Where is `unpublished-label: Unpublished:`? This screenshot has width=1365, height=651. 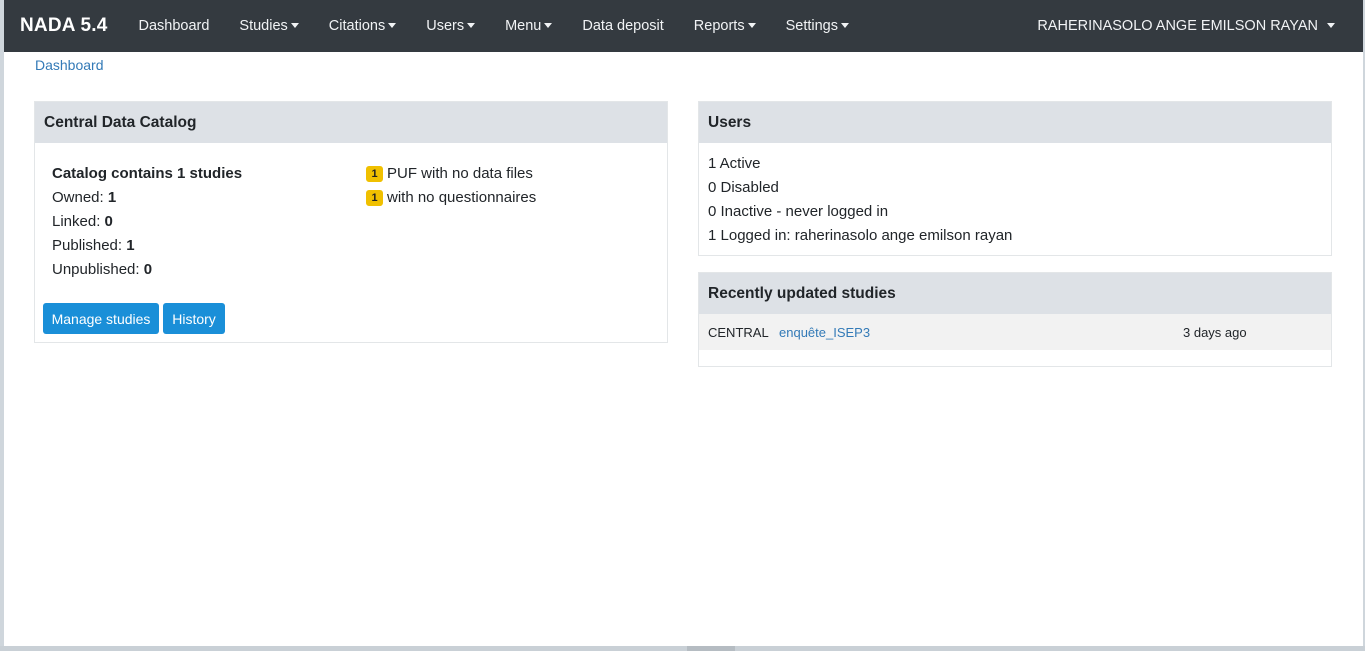
unpublished-label: Unpublished: is located at coordinates (98, 269).